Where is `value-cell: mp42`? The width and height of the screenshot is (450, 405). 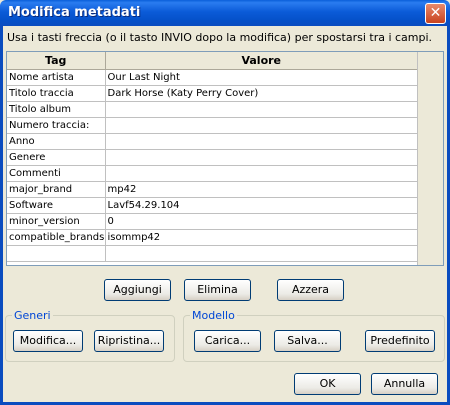 value-cell: mp42 is located at coordinates (261, 189).